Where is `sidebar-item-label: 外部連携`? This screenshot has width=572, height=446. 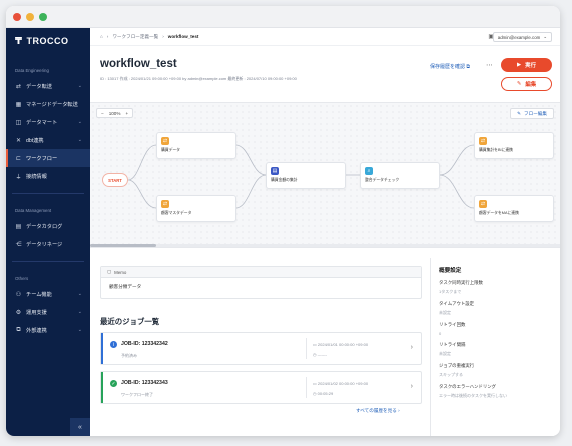
sidebar-item-label: 外部連携 is located at coordinates (36, 330).